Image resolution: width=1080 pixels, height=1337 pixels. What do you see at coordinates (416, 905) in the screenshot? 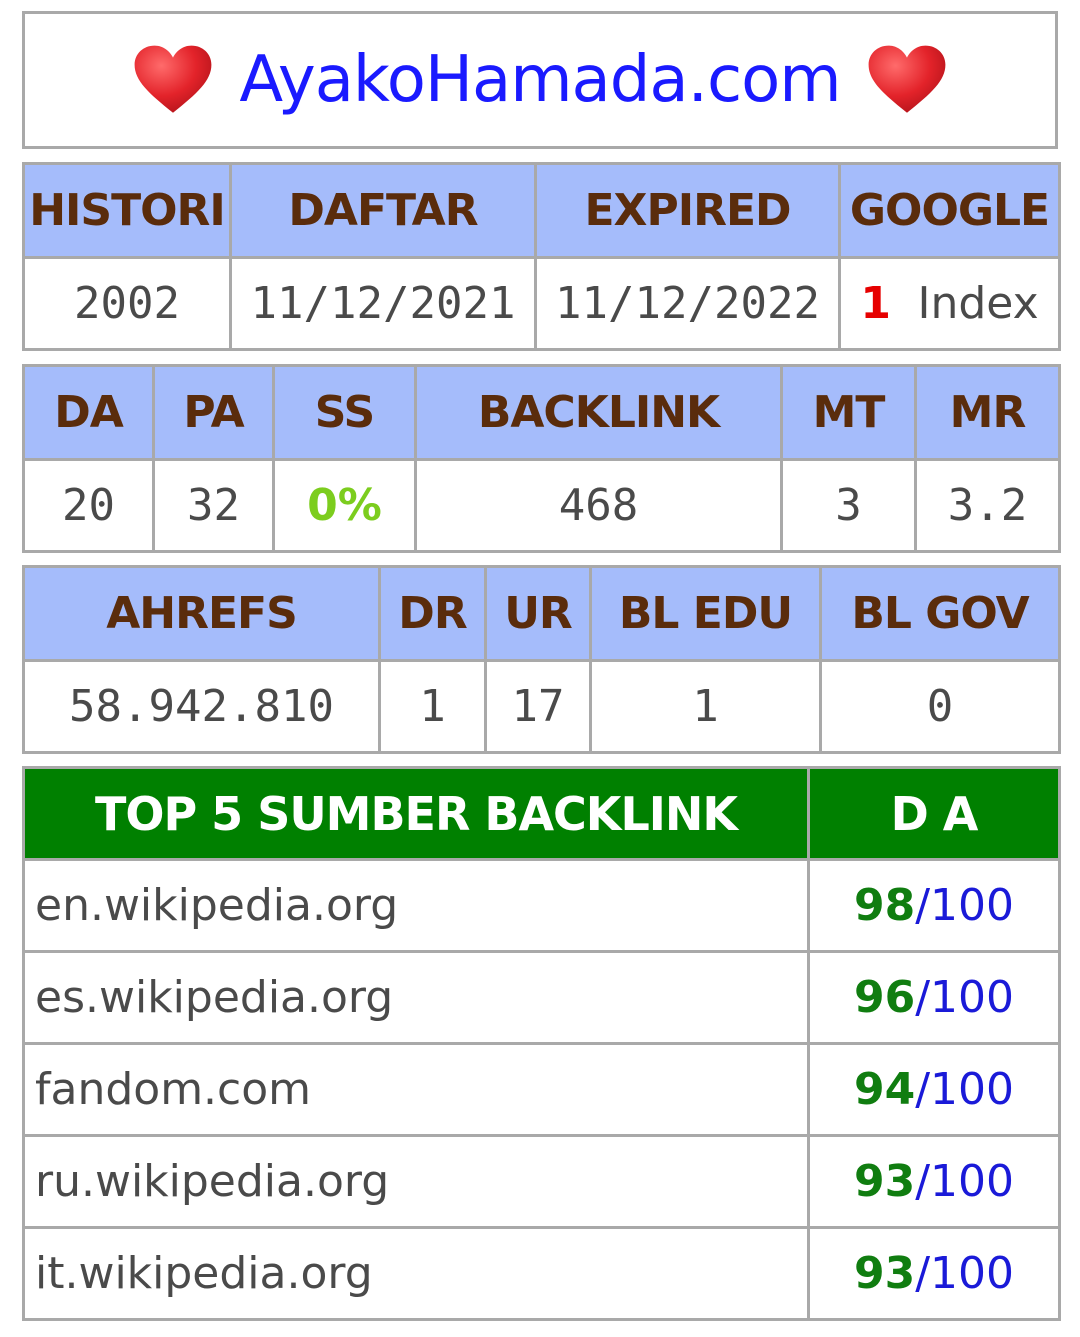
I see `backlink-site: en.wikipedia.org` at bounding box center [416, 905].